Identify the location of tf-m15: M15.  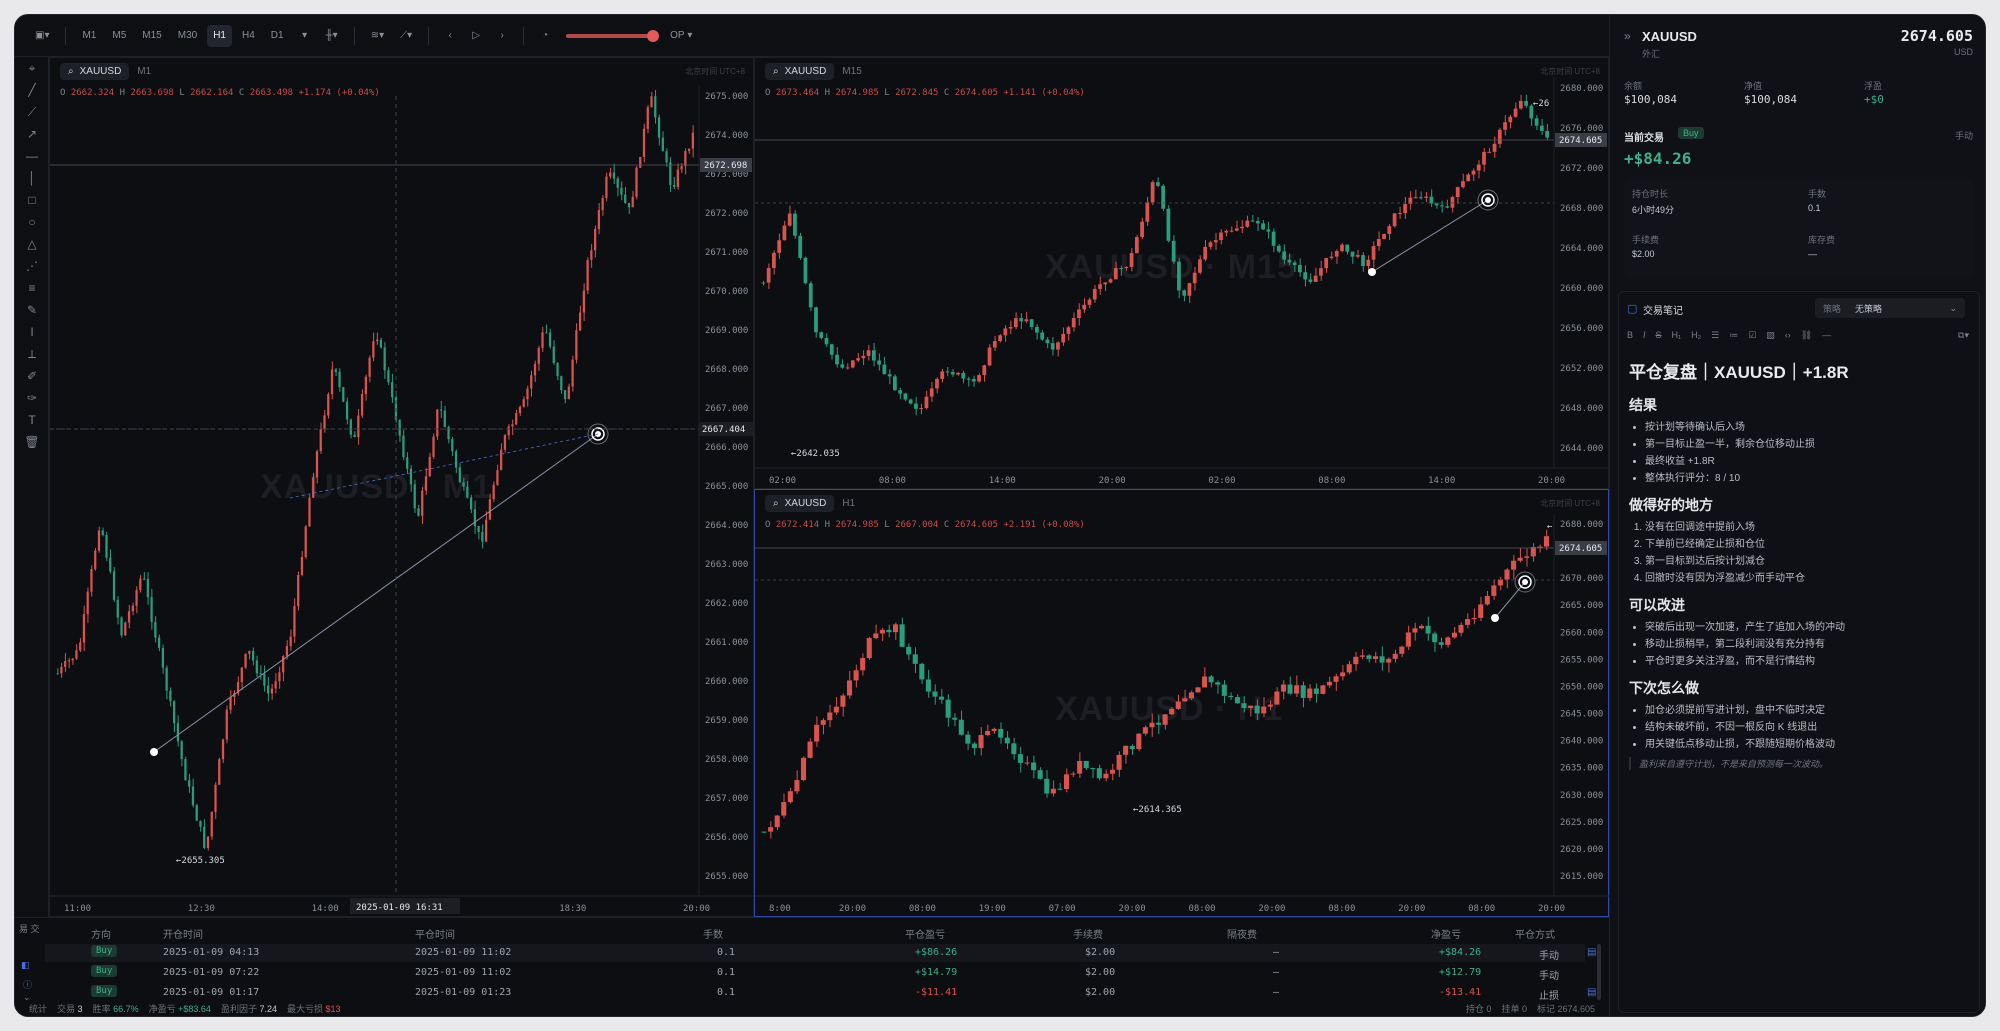
(151, 36).